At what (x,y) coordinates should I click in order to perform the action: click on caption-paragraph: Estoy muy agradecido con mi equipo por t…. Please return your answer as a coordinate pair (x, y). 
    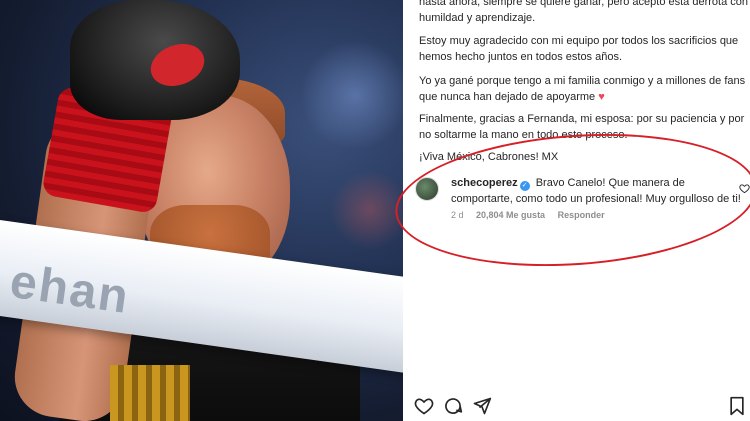
    Looking at the image, I should click on (579, 49).